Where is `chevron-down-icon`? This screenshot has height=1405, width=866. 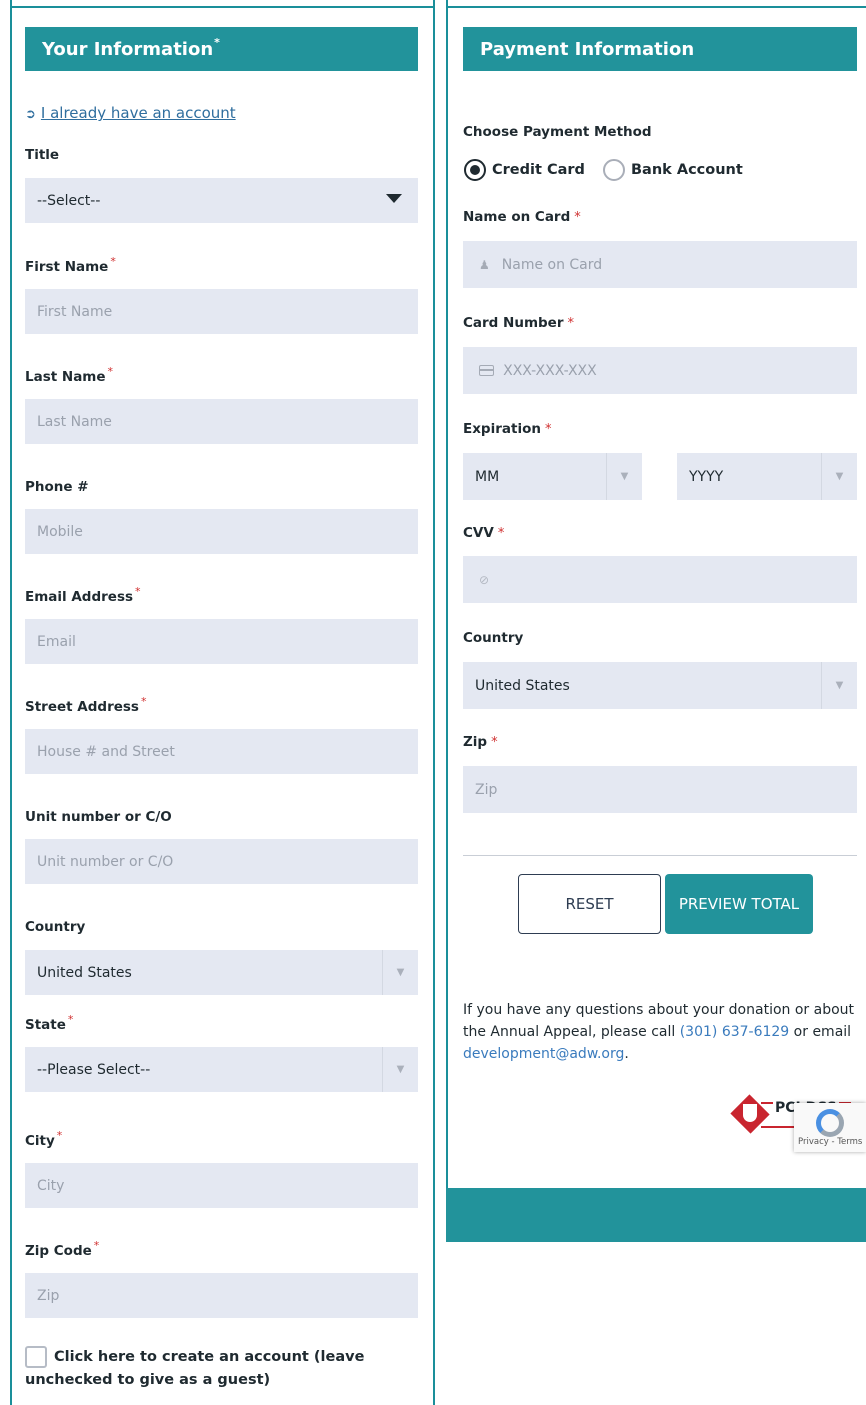 chevron-down-icon is located at coordinates (394, 198).